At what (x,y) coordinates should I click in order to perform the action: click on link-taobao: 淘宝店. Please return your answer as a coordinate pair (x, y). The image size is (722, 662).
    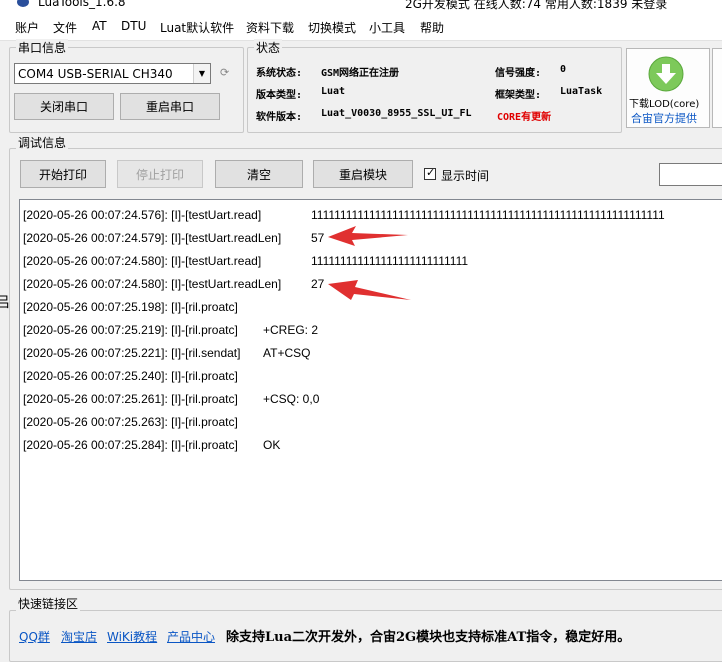
    Looking at the image, I should click on (79, 636).